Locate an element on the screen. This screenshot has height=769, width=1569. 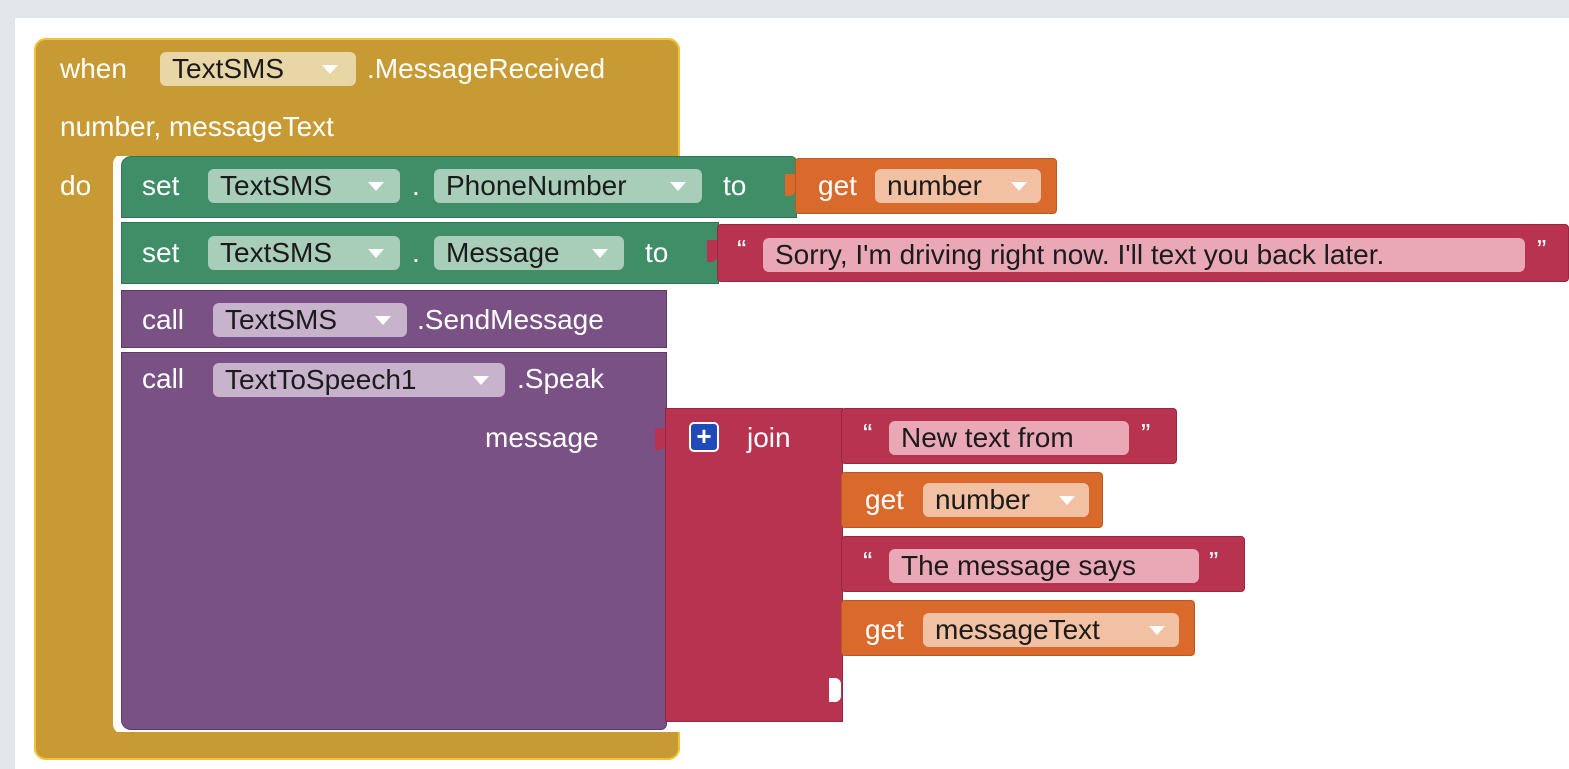
text-message-says-value: The message says is located at coordinates (1018, 565).